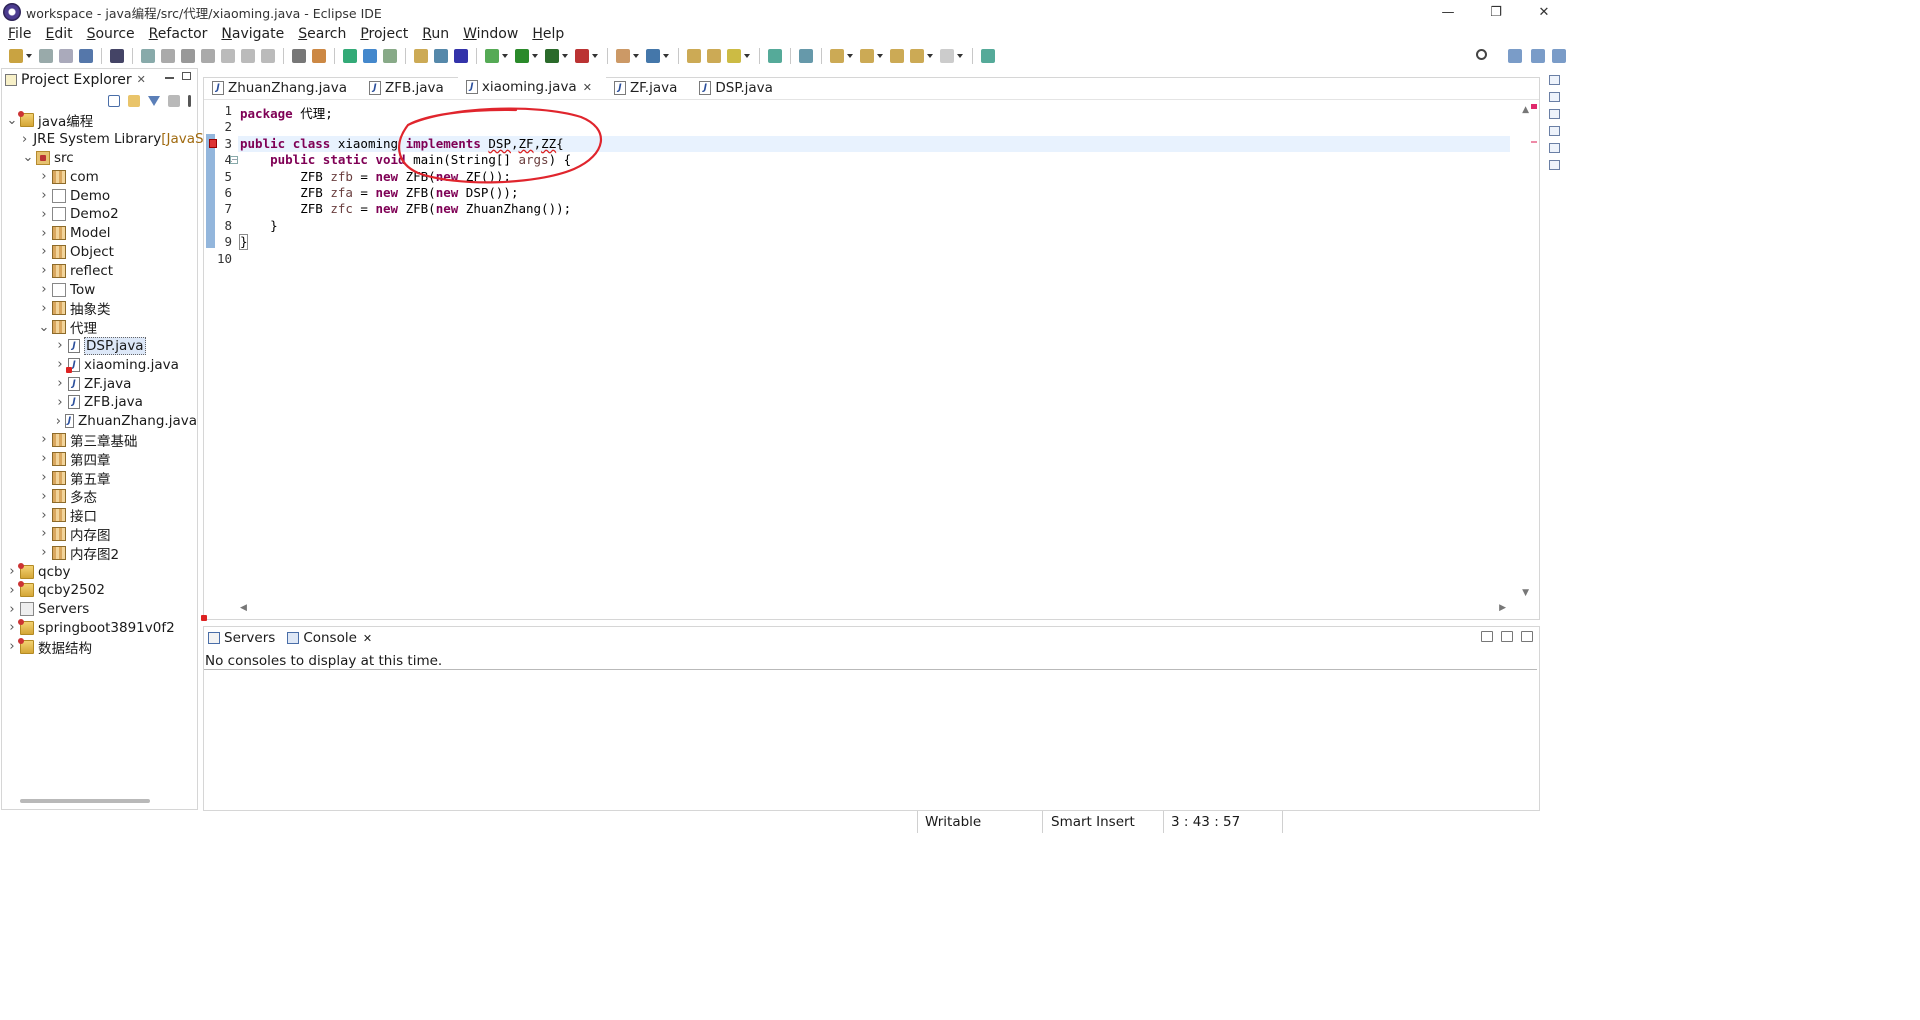 This screenshot has width=1920, height=1020. What do you see at coordinates (99, 176) in the screenshot?
I see `tree-item: › com` at bounding box center [99, 176].